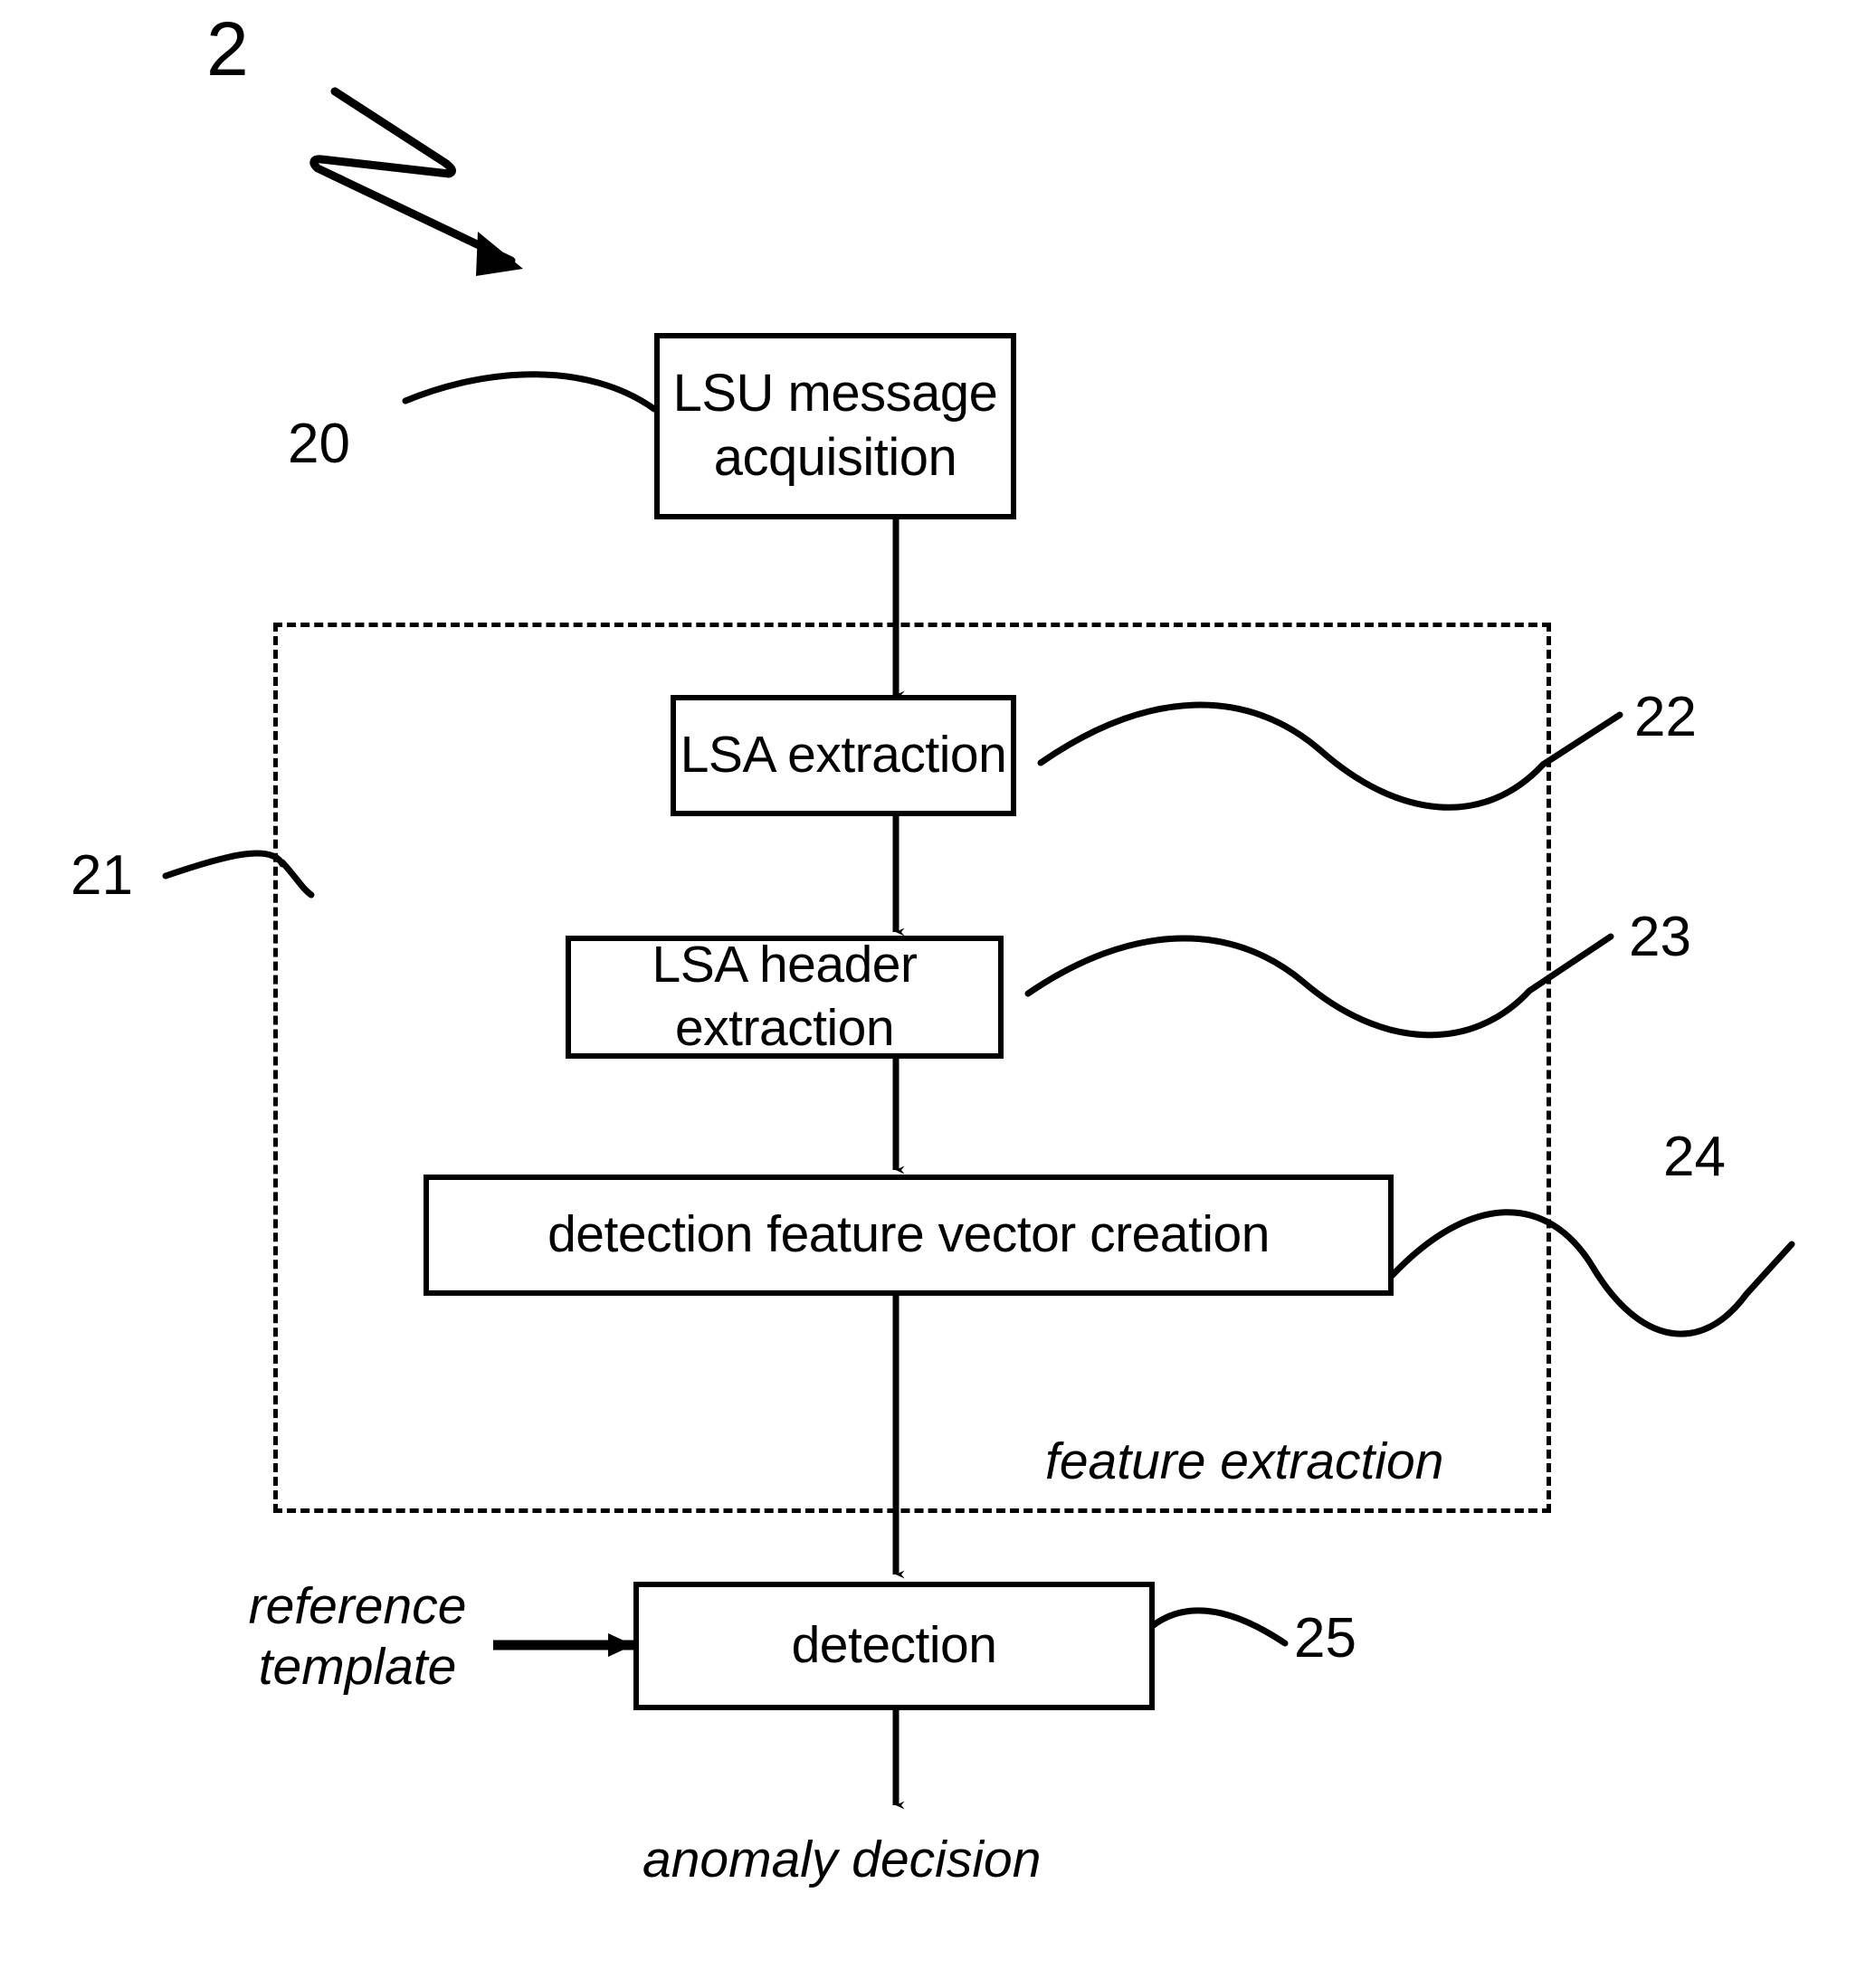 This screenshot has height=1988, width=1856. Describe the element at coordinates (835, 457) in the screenshot. I see `node-lsu-message-acquisition-line2: acquisition` at that location.